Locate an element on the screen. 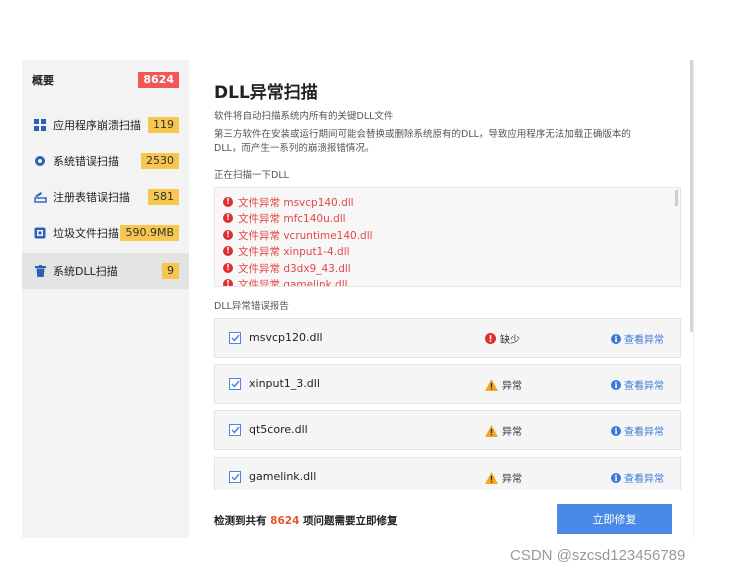 The width and height of the screenshot is (751, 574). scan-log-line: ! 文件异常 msvcp140.dll is located at coordinates (288, 202).